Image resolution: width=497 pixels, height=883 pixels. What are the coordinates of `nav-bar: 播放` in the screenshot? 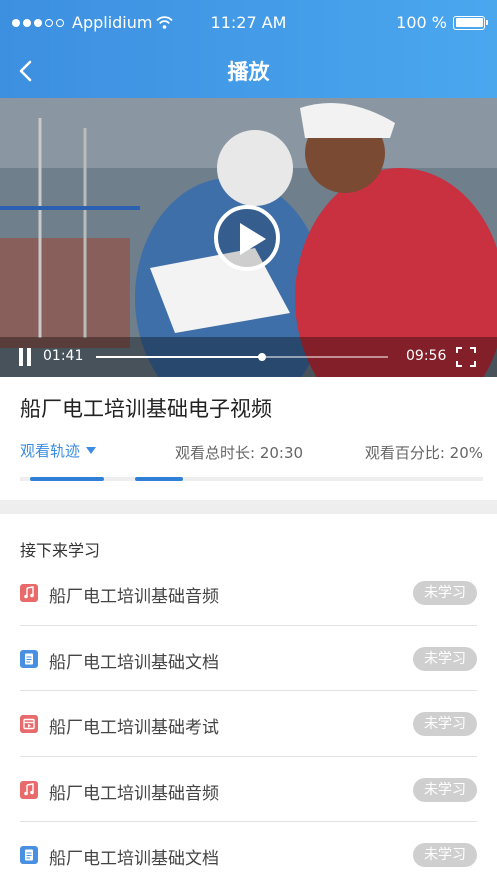 It's located at (248, 72).